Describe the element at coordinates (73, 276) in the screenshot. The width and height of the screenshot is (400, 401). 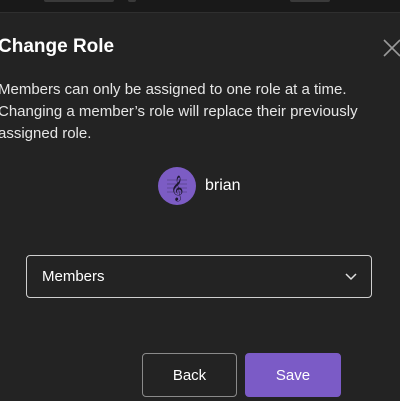
I see `role-select-value: Members` at that location.